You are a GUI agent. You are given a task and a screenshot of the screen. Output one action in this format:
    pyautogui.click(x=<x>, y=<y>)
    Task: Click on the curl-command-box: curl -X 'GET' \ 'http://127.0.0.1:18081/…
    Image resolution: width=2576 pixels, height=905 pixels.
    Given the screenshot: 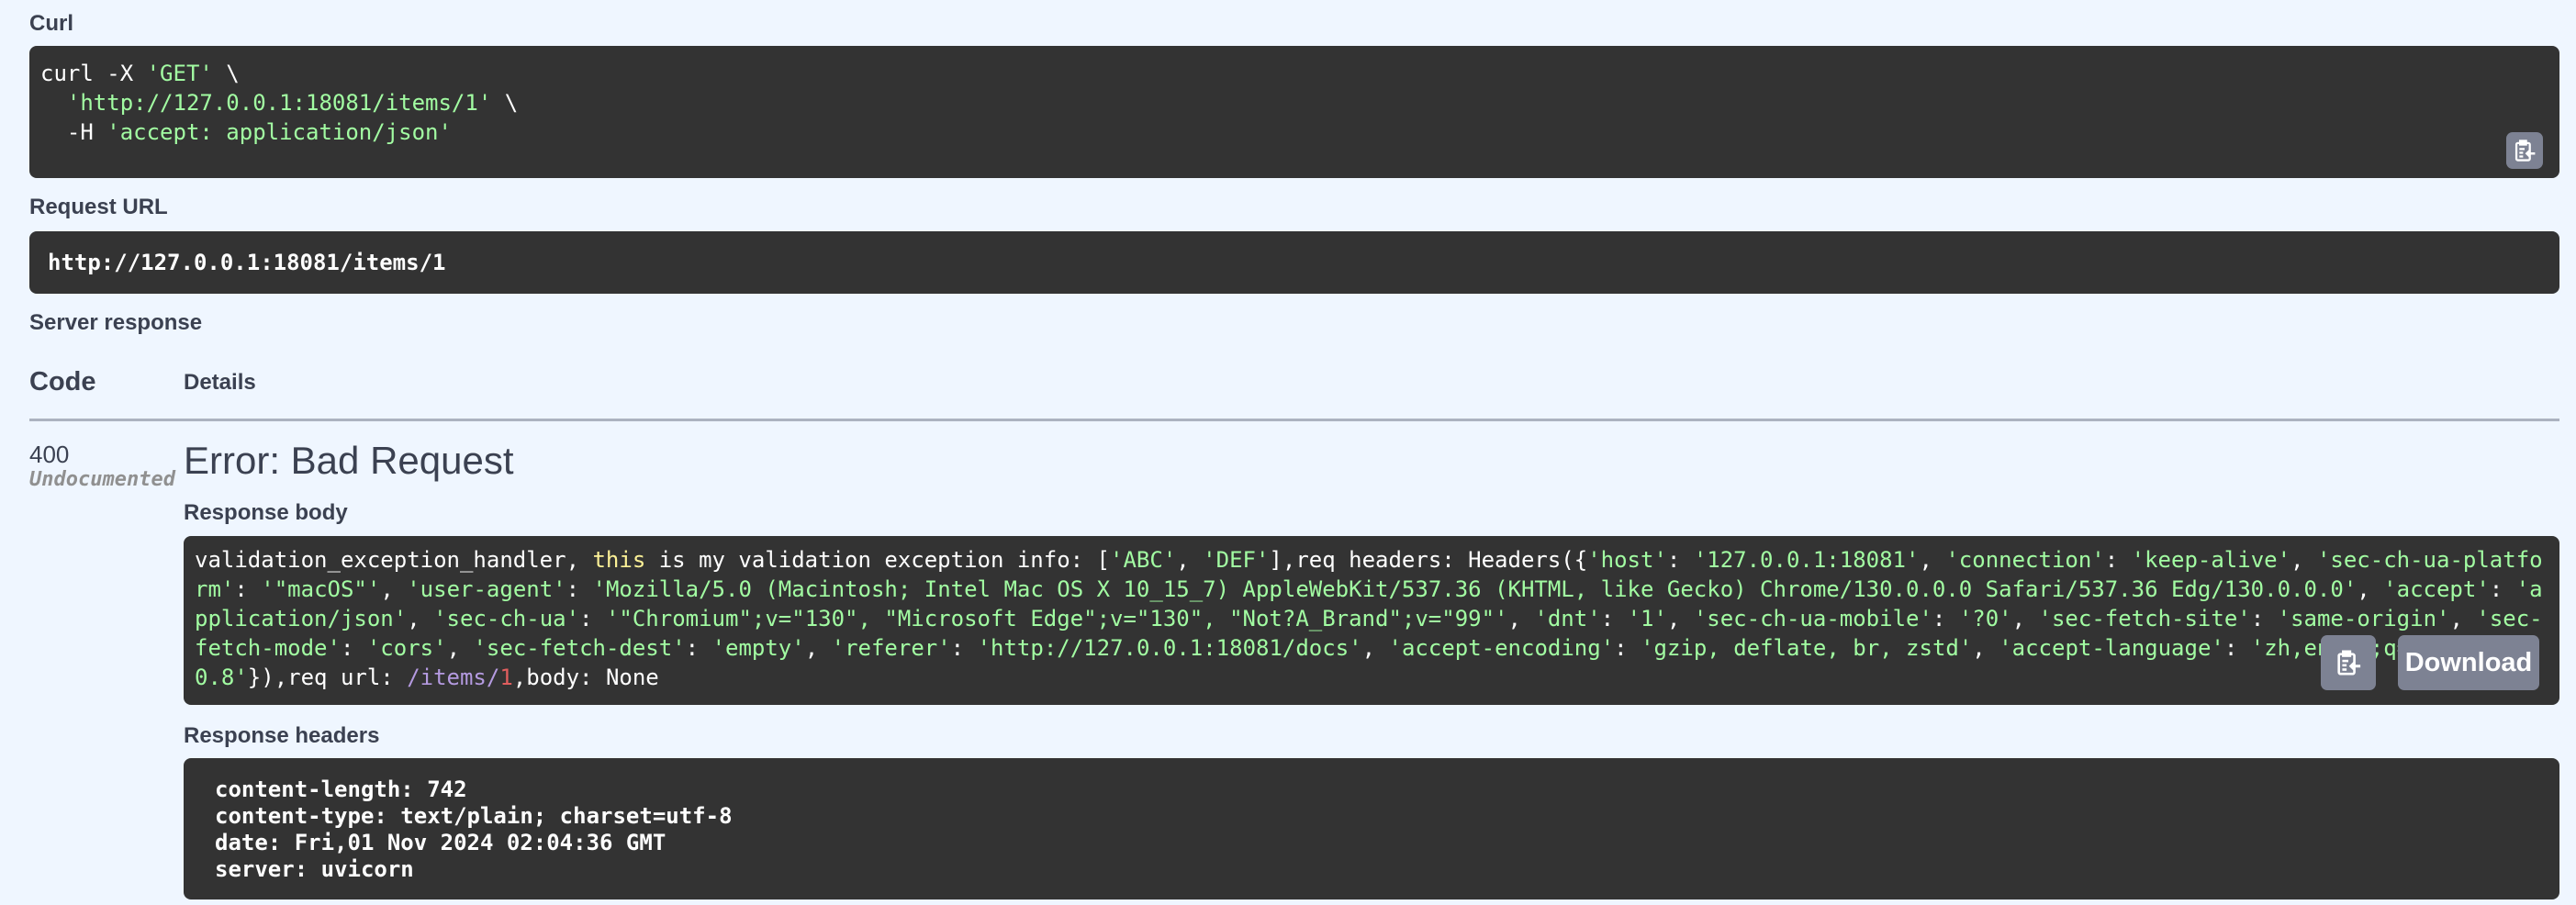 What is the action you would take?
    pyautogui.click(x=1294, y=112)
    